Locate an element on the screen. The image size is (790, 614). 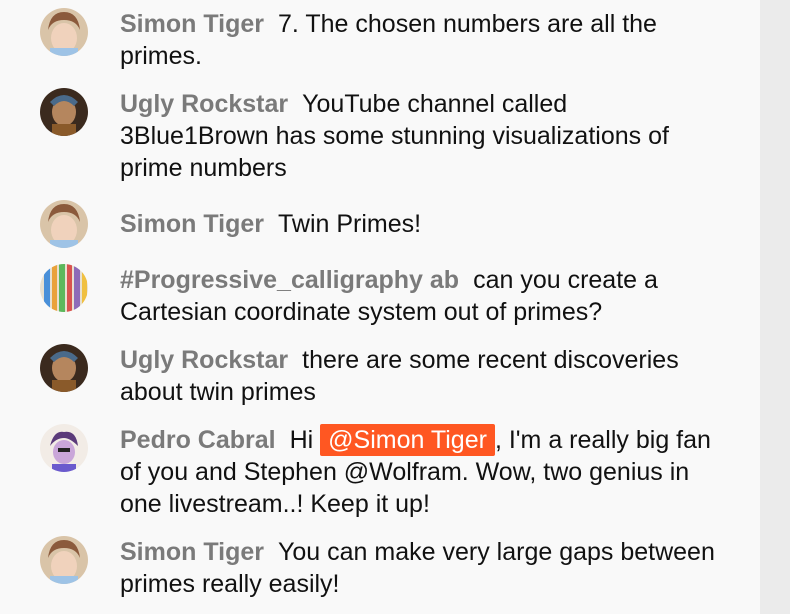
chat-message: Simon Tiger Twin Primes! is located at coordinates (380, 224).